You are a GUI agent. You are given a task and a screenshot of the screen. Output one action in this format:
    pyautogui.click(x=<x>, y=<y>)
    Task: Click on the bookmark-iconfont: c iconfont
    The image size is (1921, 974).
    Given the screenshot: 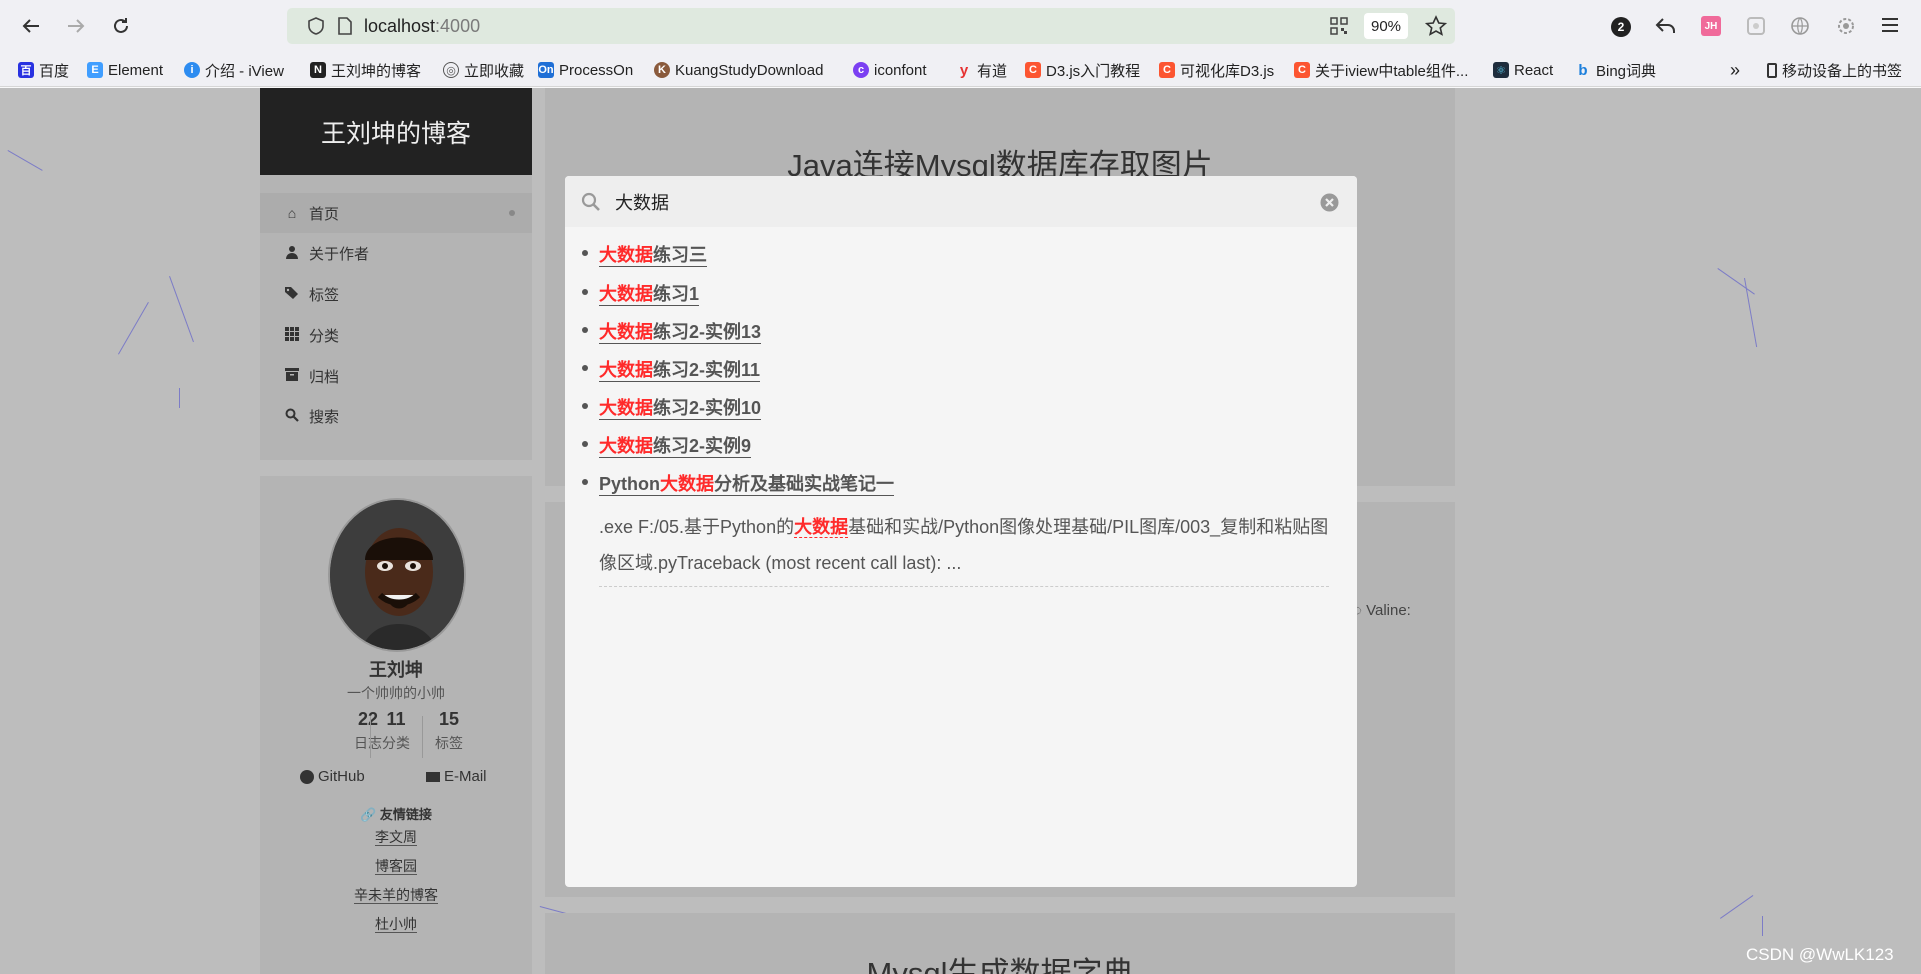 What is the action you would take?
    pyautogui.click(x=890, y=70)
    